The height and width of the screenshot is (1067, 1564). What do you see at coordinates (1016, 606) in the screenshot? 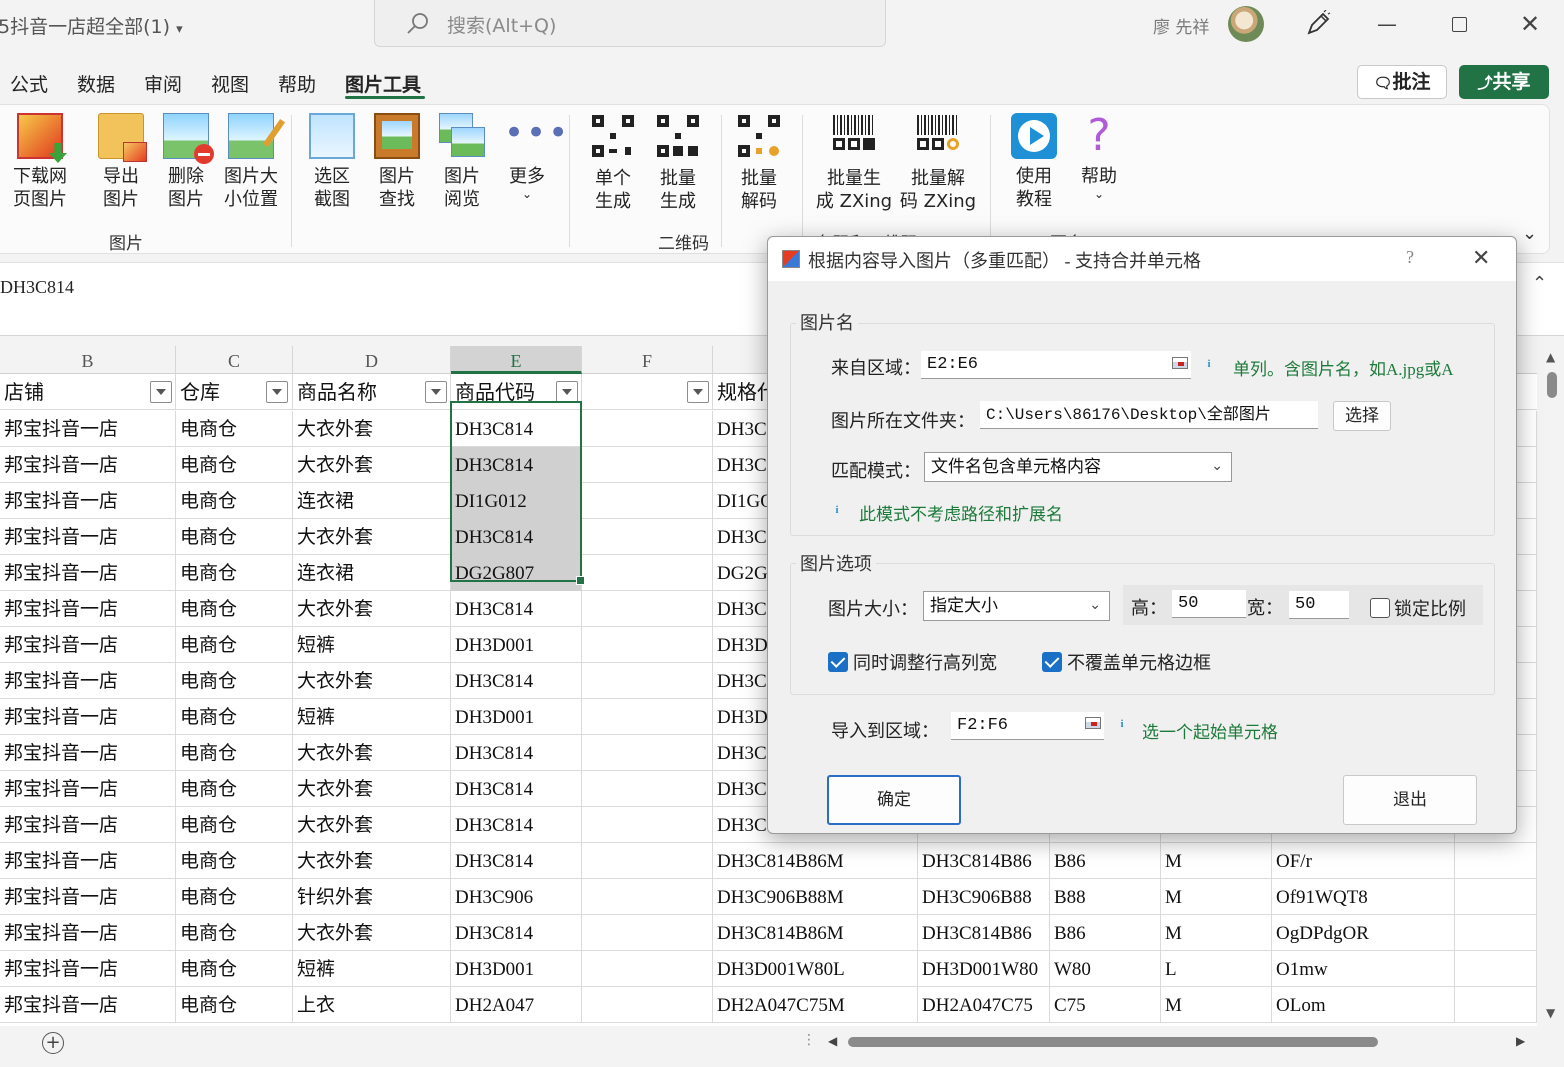
I see `image-size-select: 指定大小 ⌄` at bounding box center [1016, 606].